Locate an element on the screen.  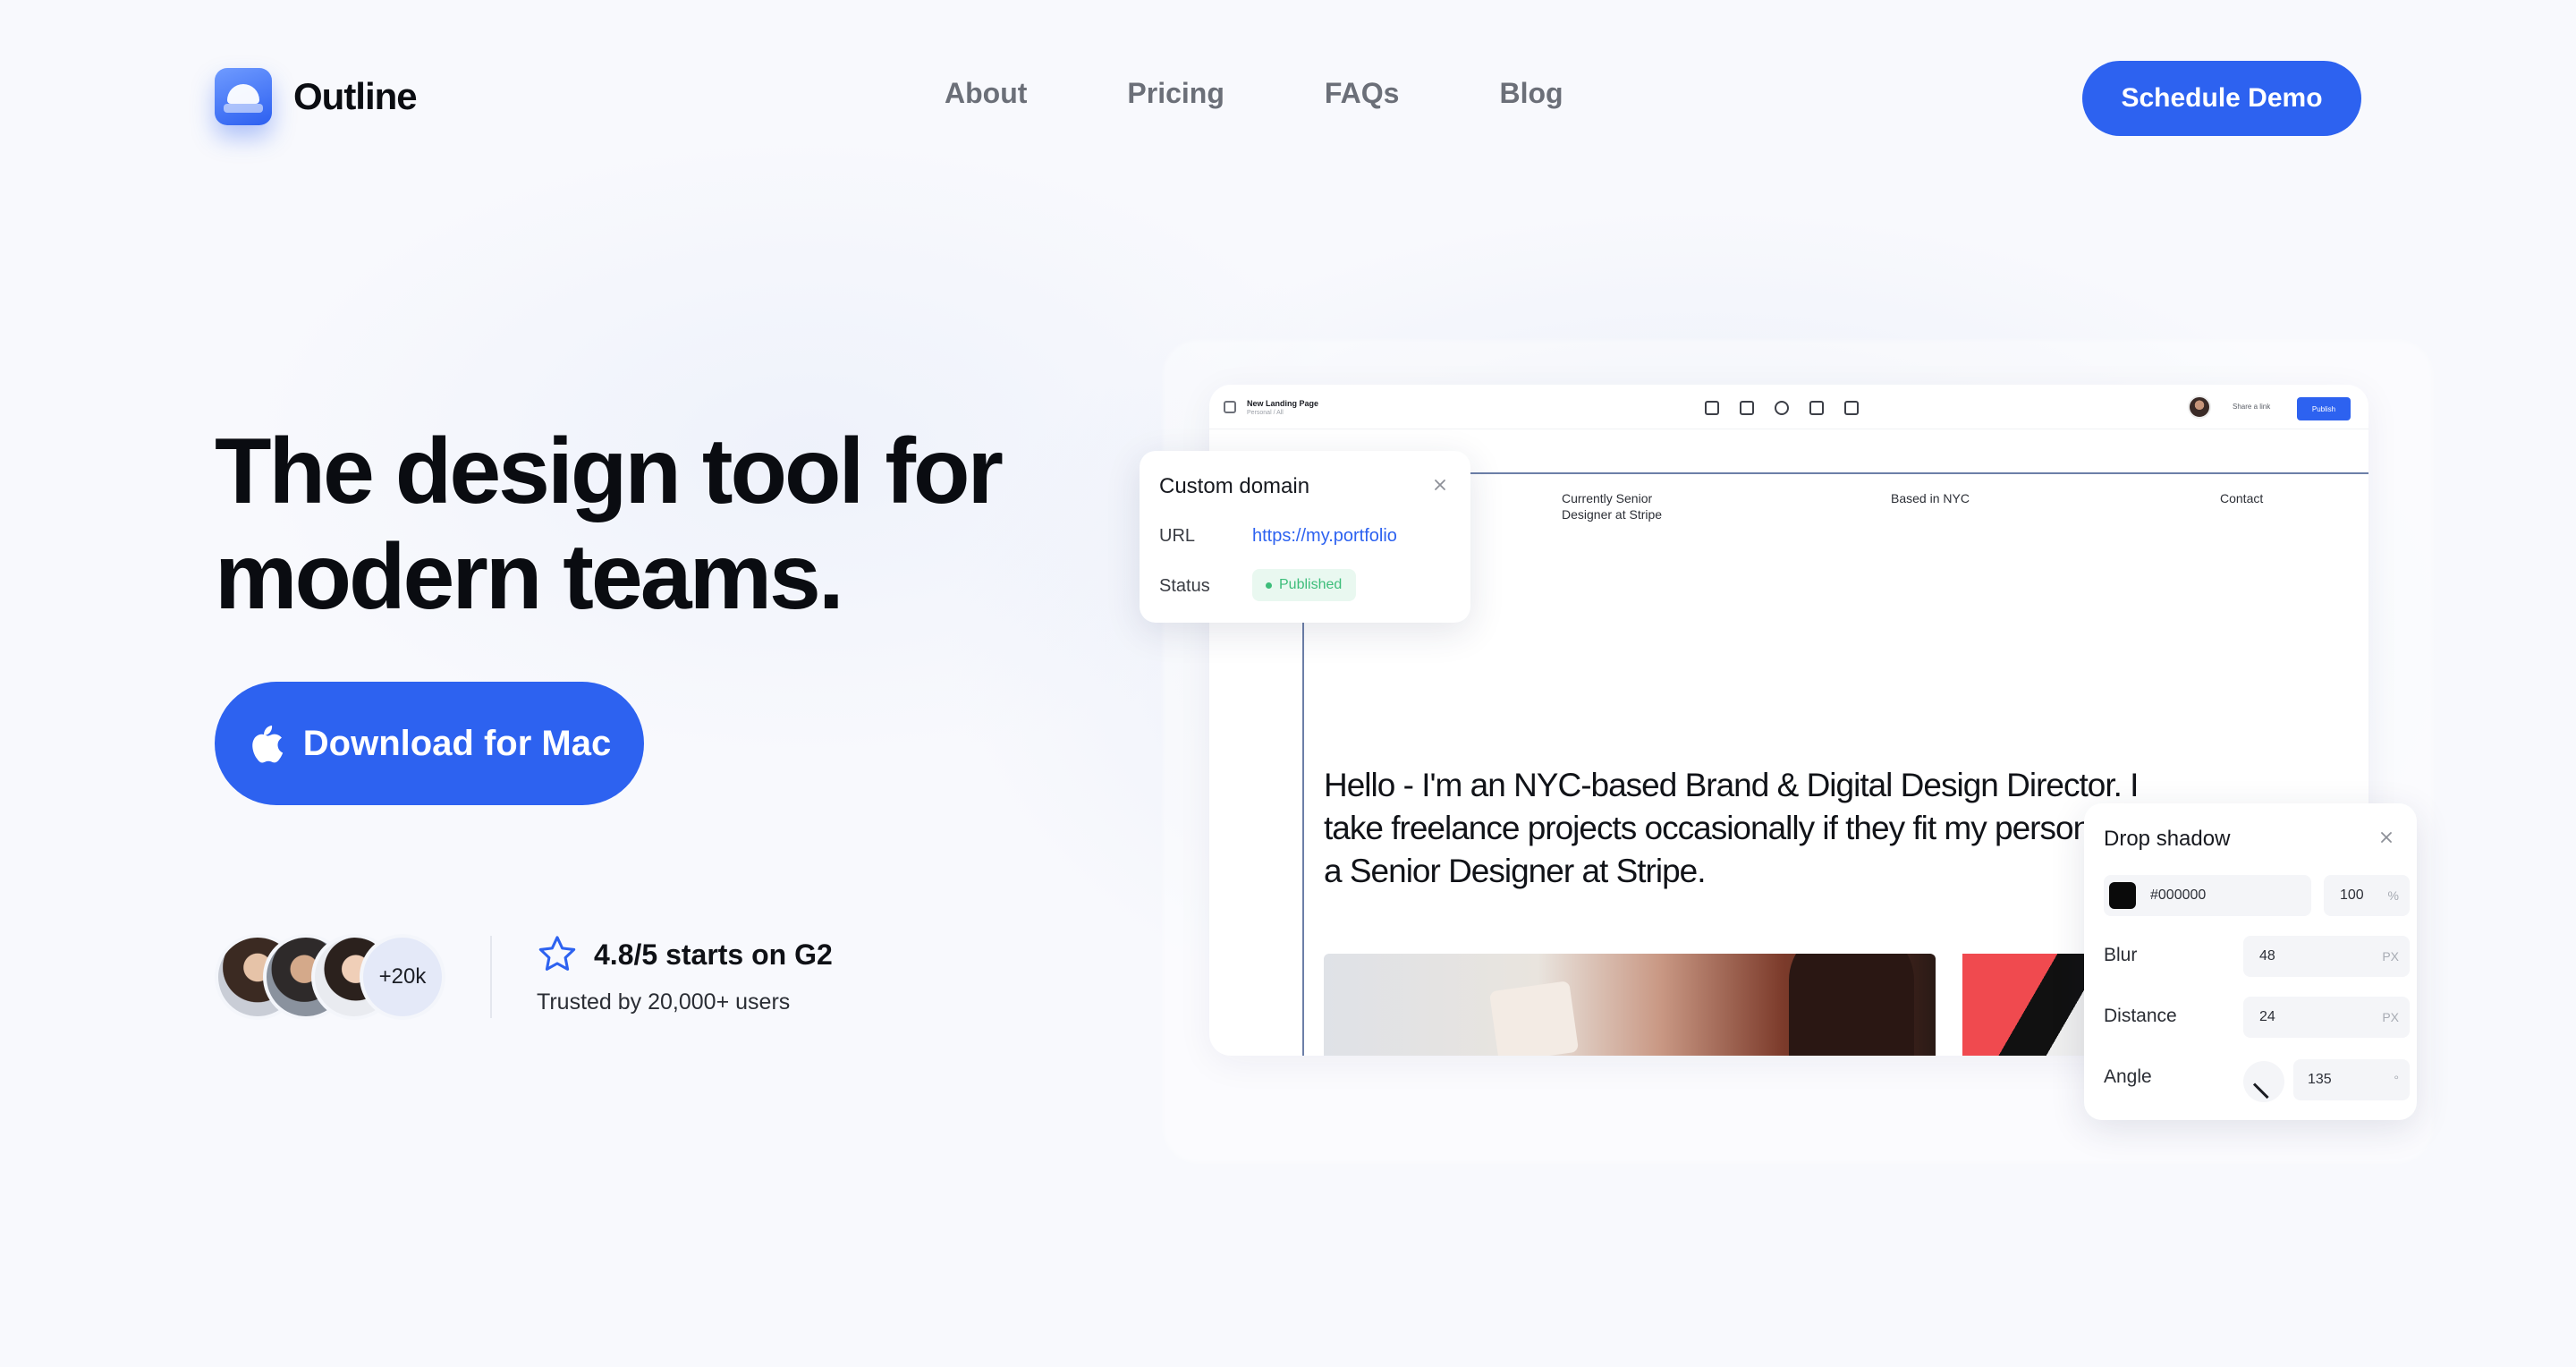
angle-dial is located at coordinates (2263, 1081).